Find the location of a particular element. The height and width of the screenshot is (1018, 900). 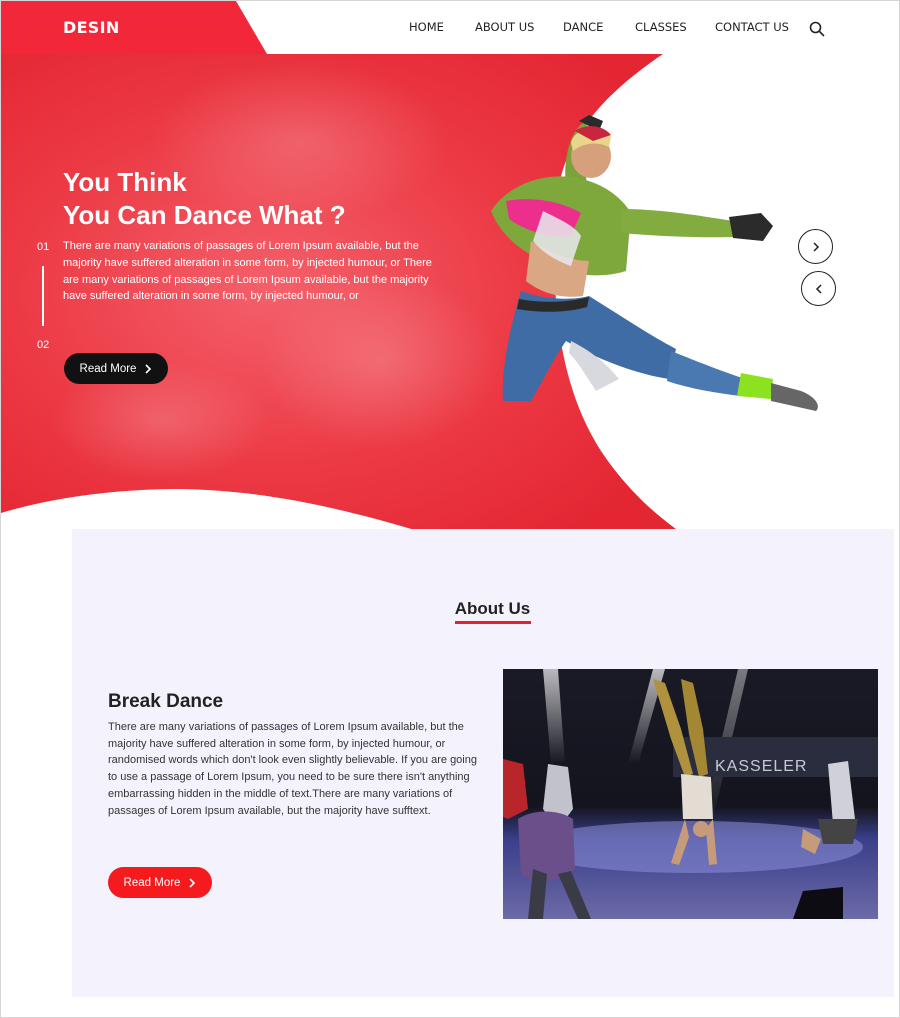

break-dance-photo: KASSELER is located at coordinates (690, 794).